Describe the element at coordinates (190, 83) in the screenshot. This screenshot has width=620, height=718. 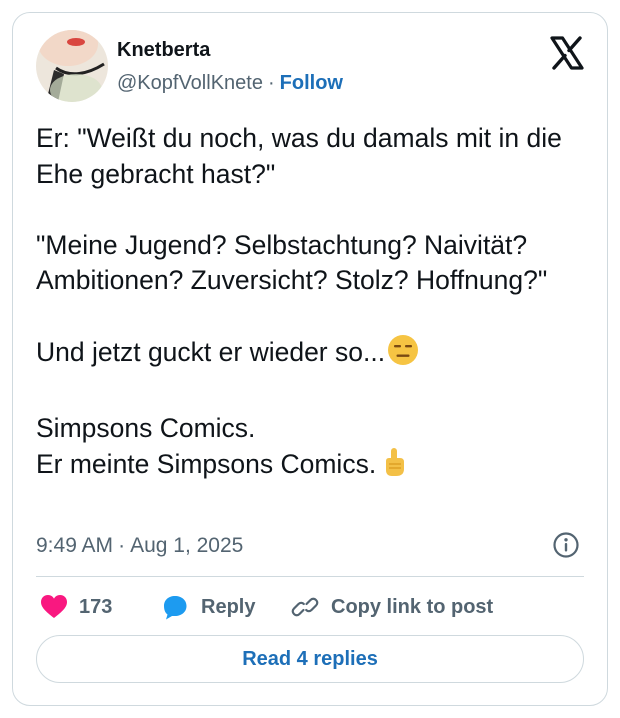
I see `author-handle: @KopfVollKnete` at that location.